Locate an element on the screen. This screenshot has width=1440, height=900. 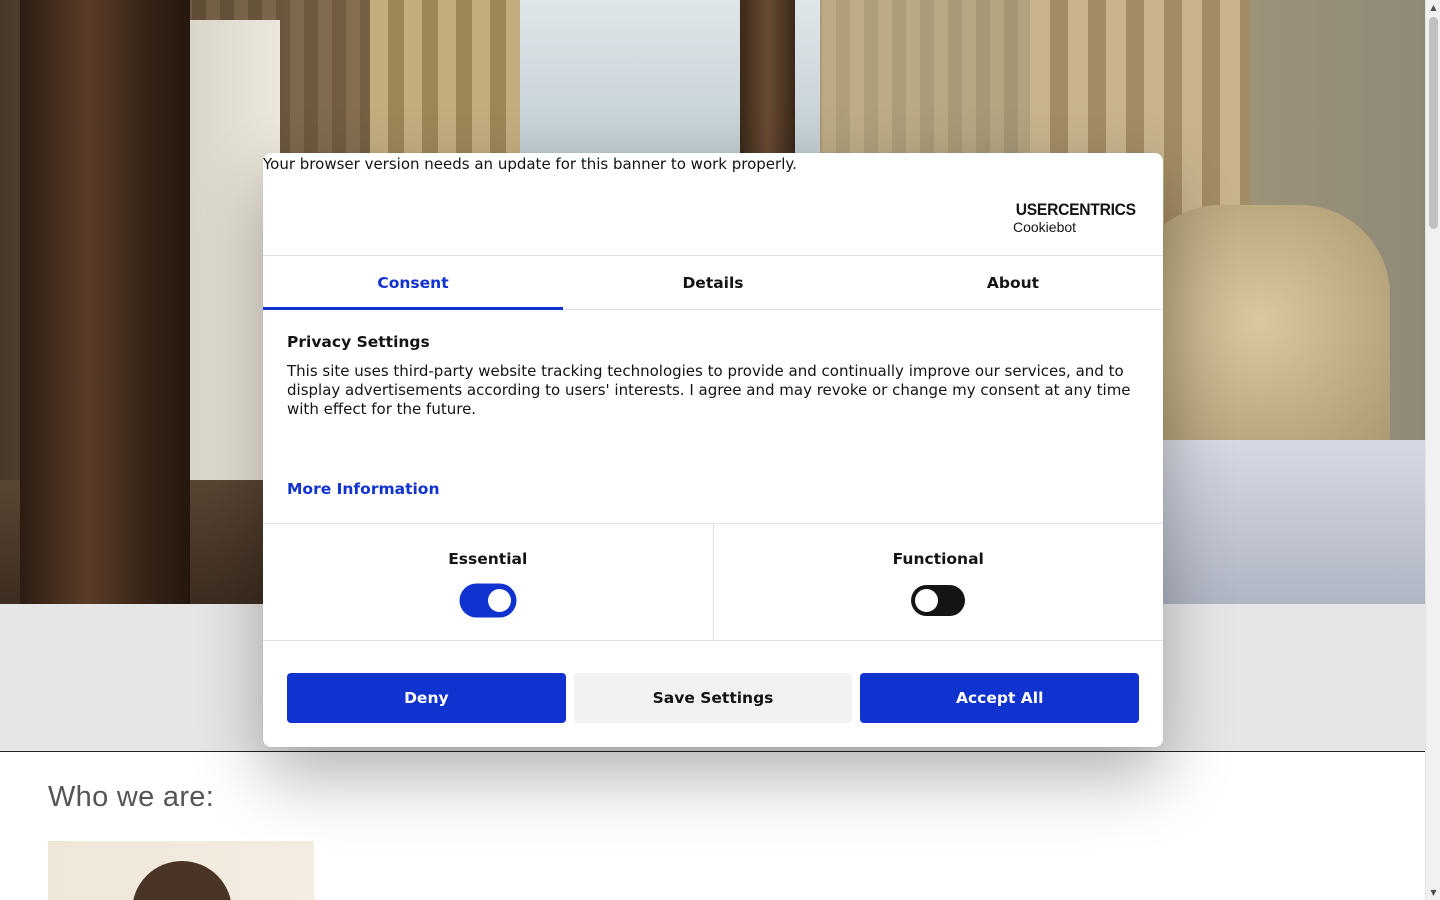
category-toggles: Essential Functional is located at coordinates (713, 582).